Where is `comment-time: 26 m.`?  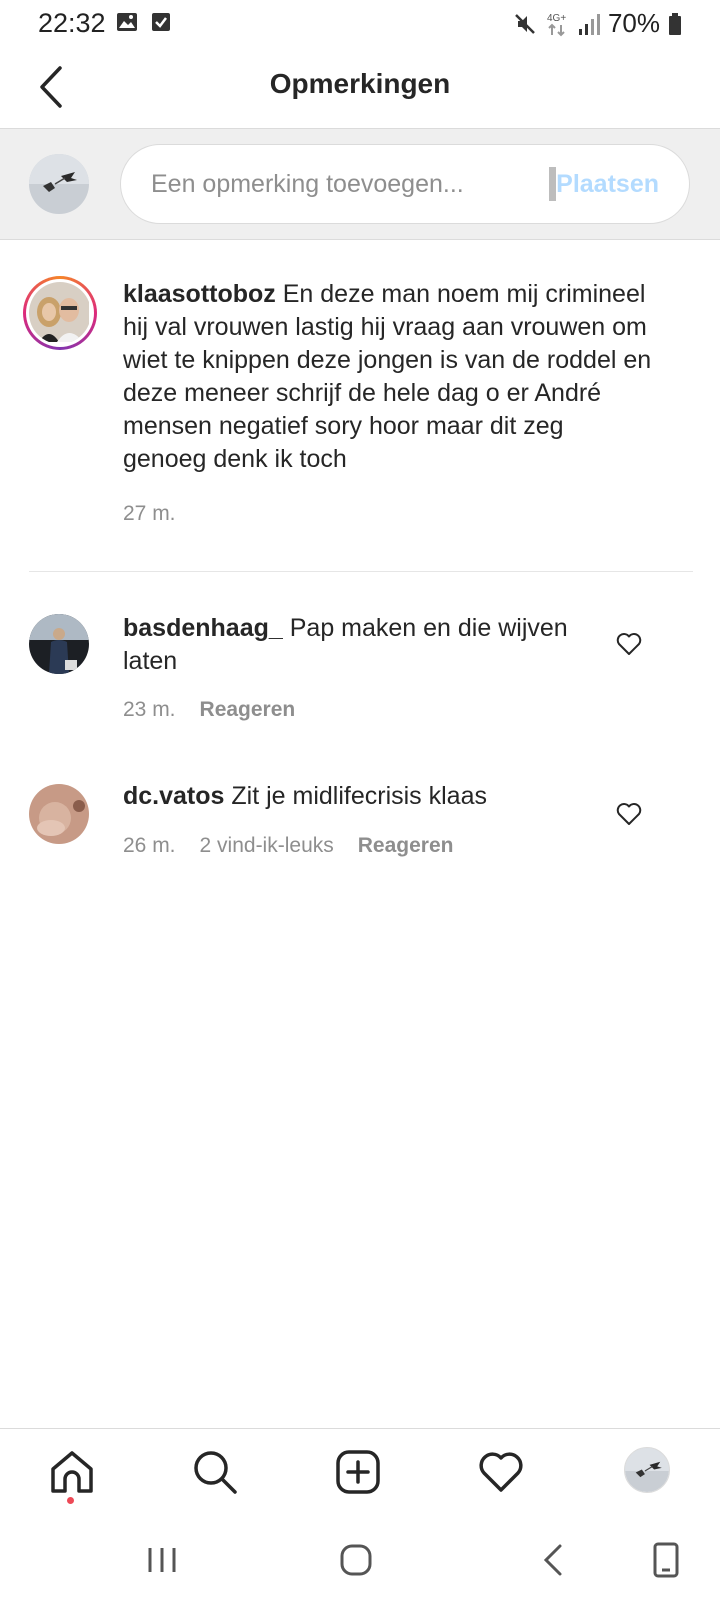 comment-time: 26 m. is located at coordinates (149, 845).